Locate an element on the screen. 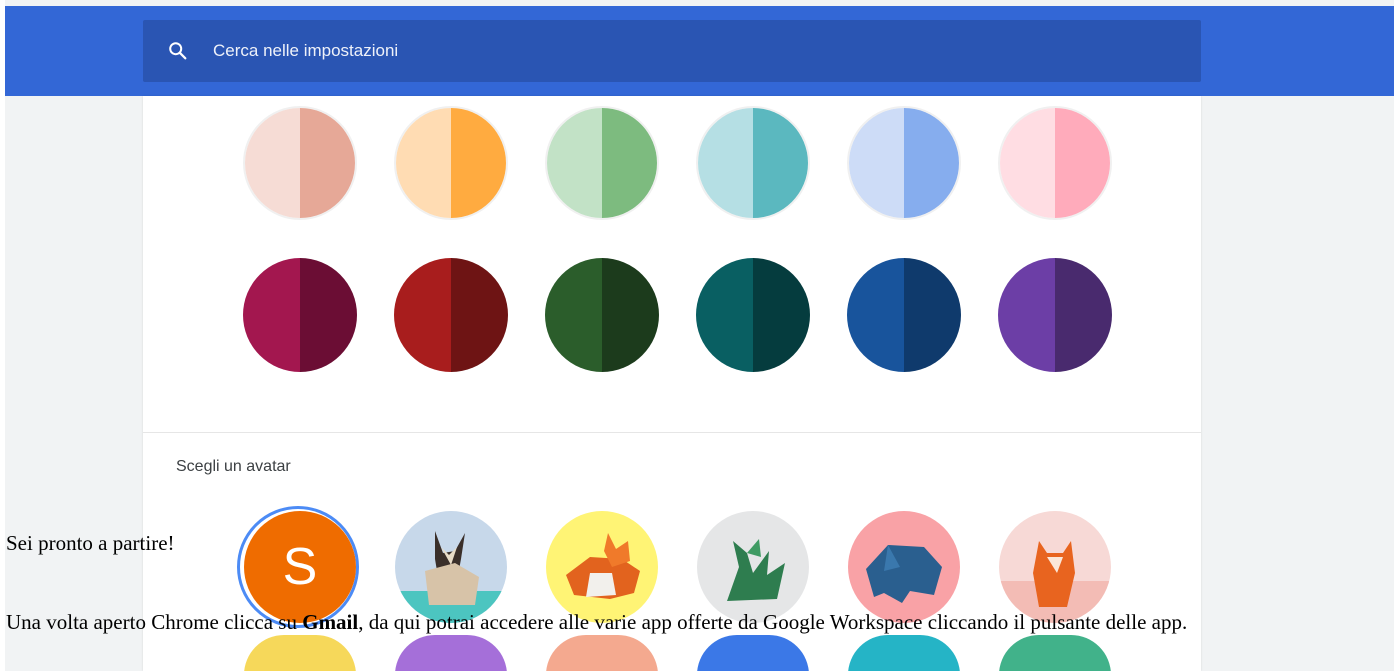 This screenshot has width=1394, height=671. avatar-letter: S is located at coordinates (300, 567).